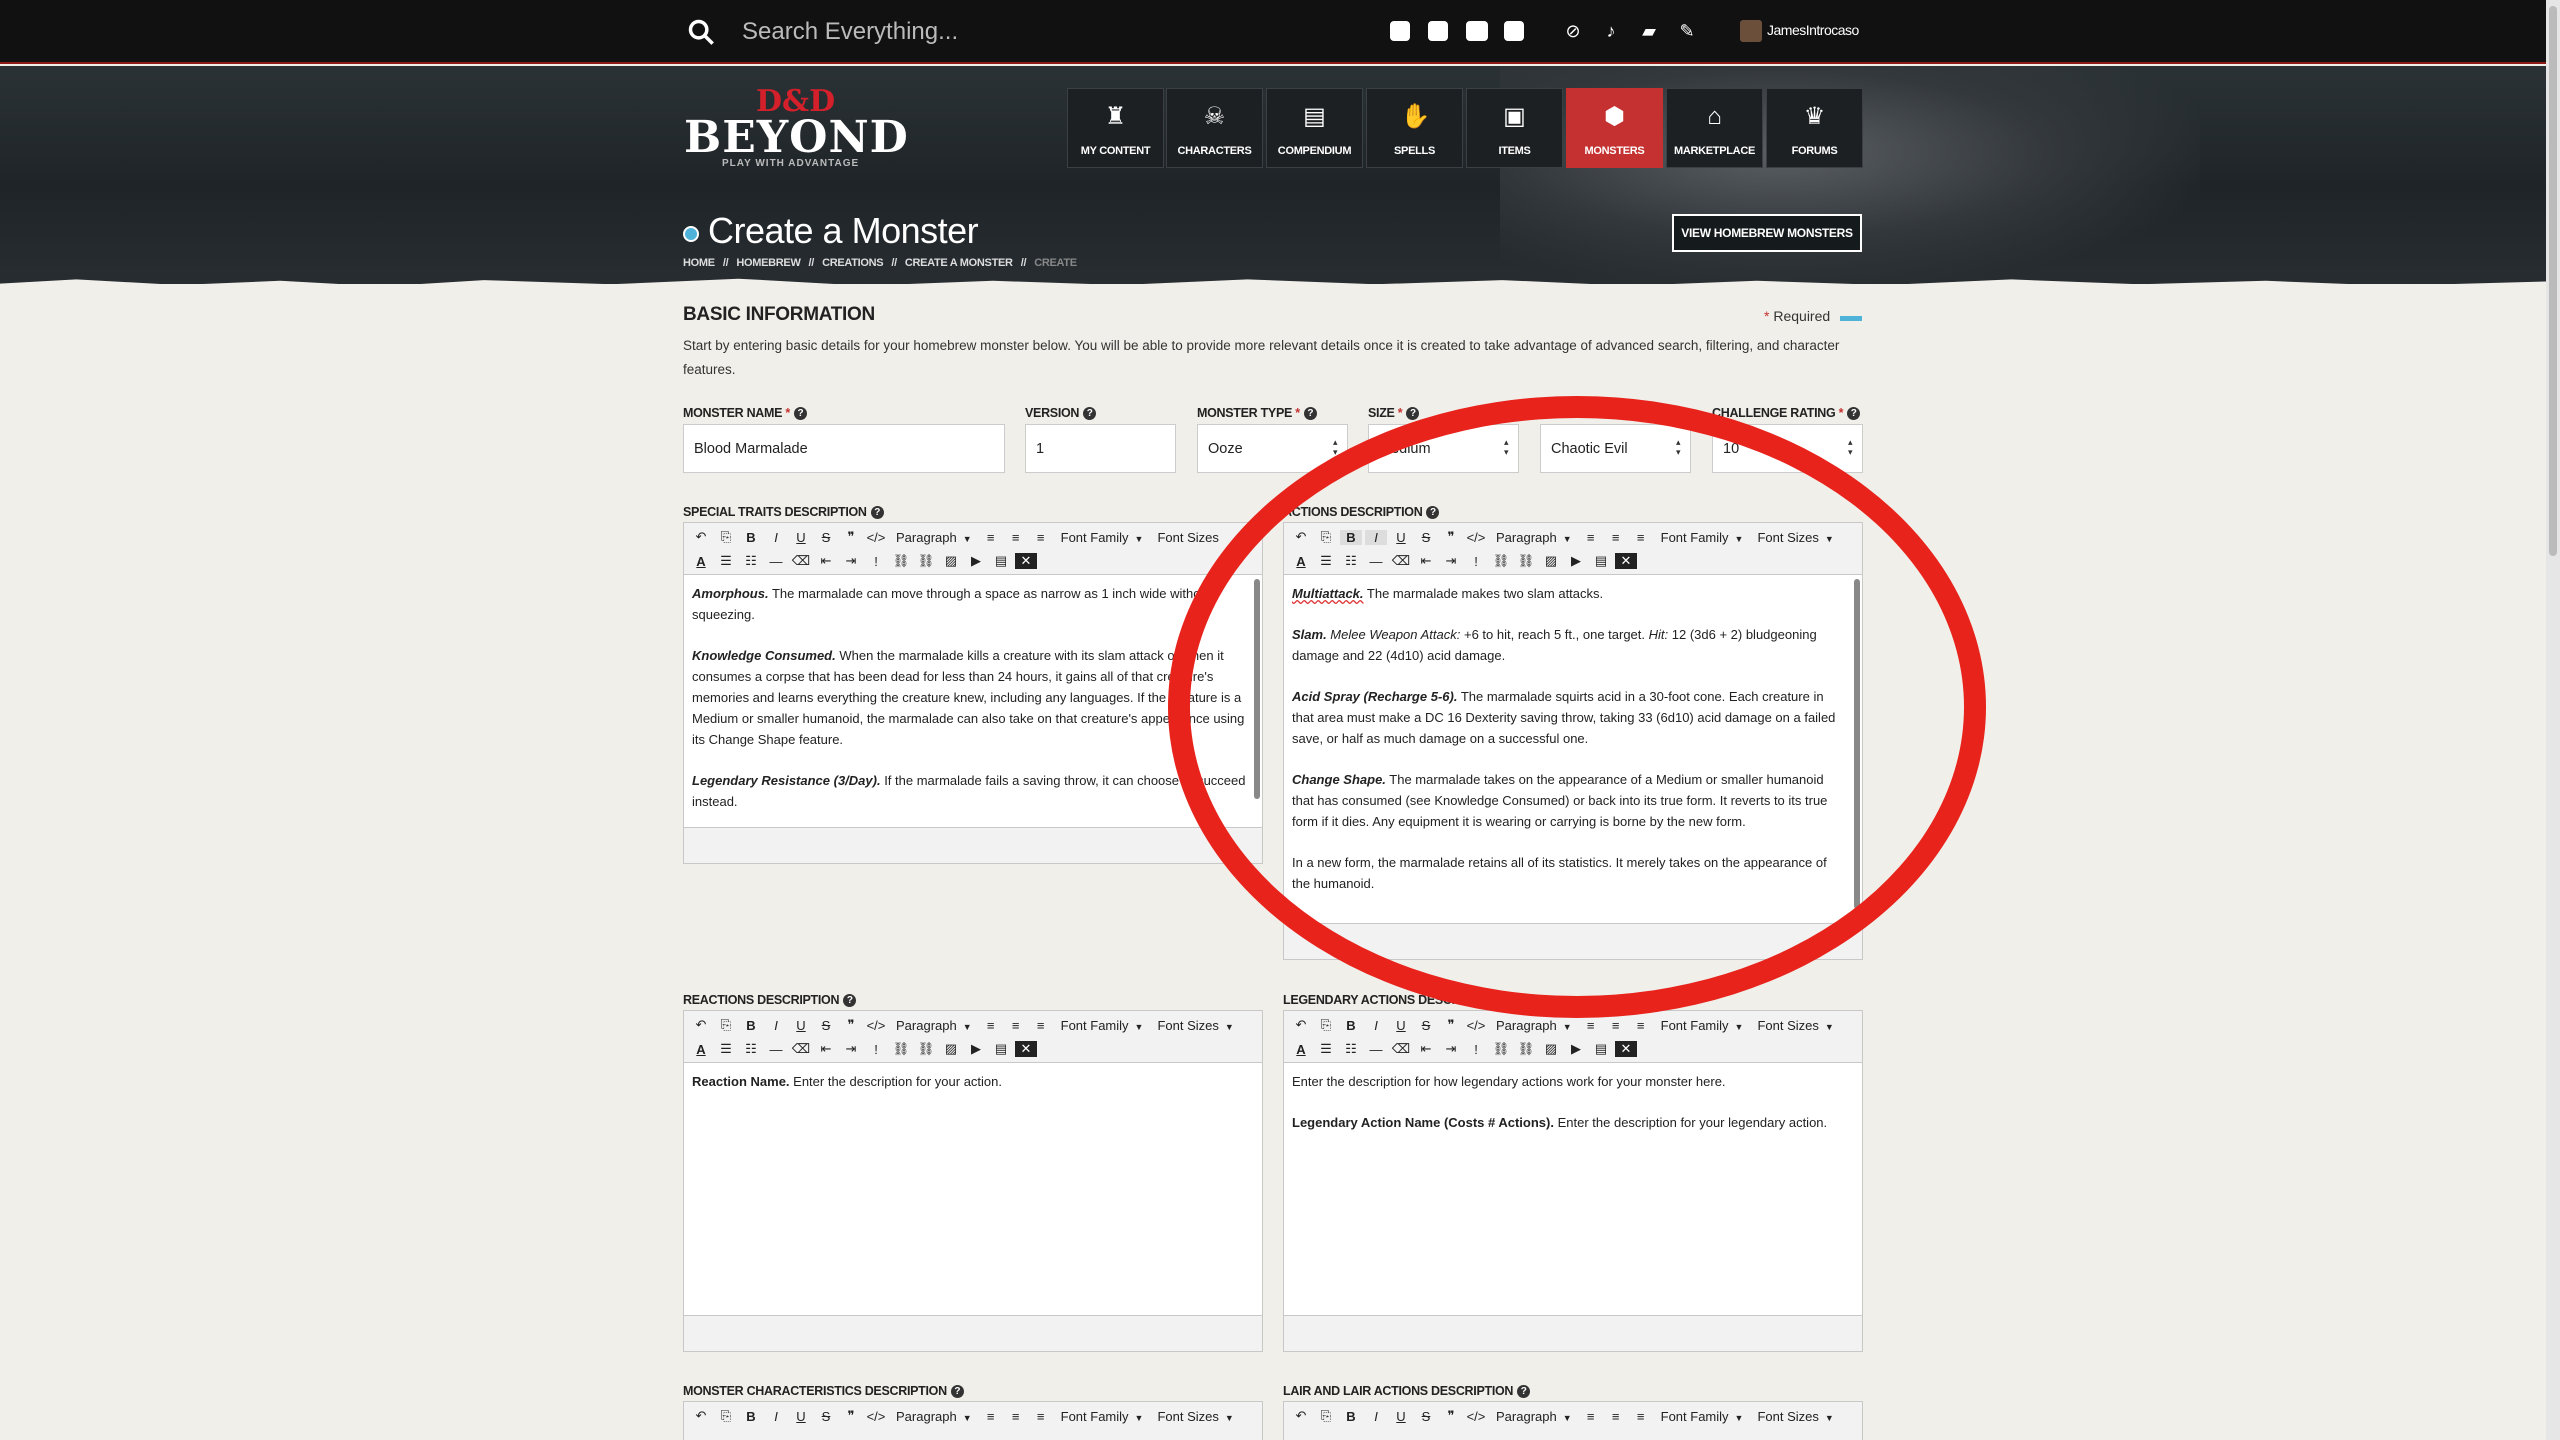  Describe the element at coordinates (701, 32) in the screenshot. I see `search-icon` at that location.